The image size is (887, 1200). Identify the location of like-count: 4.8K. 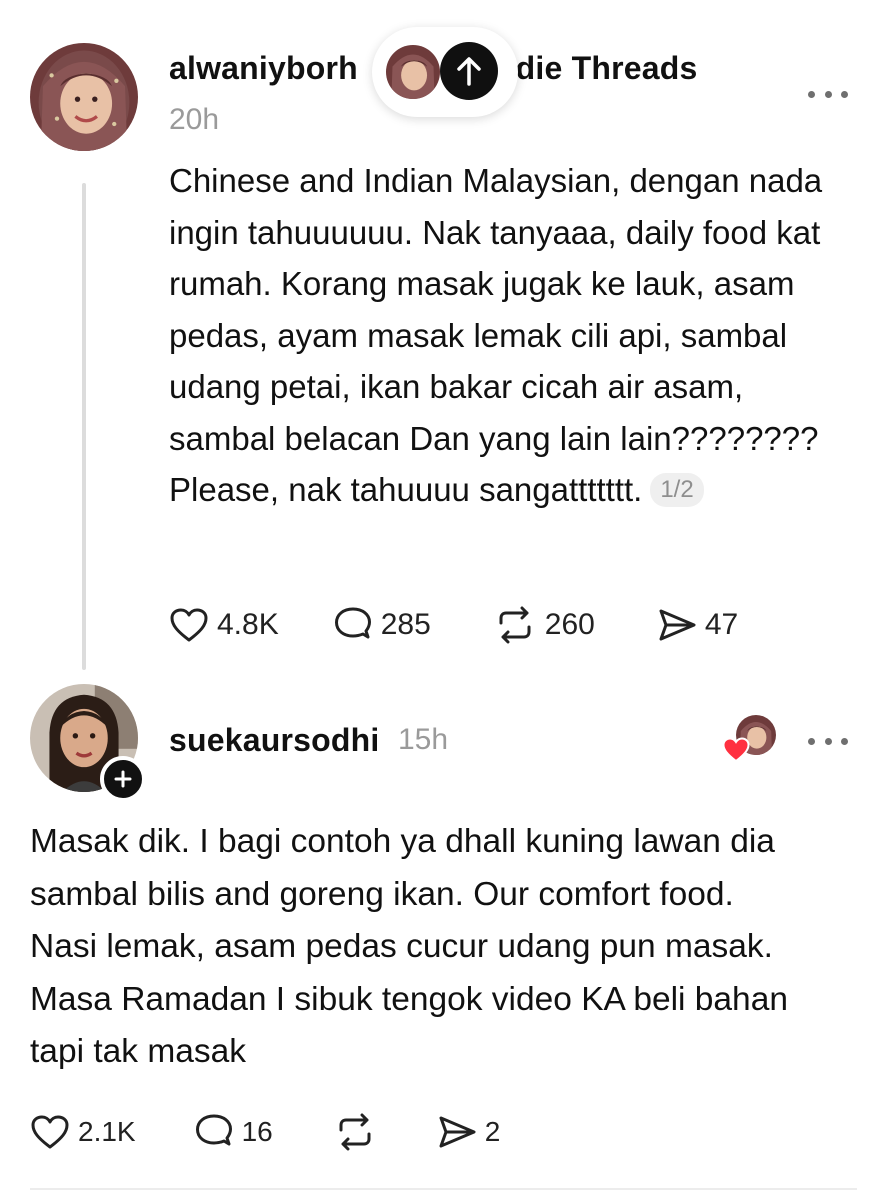
(248, 624).